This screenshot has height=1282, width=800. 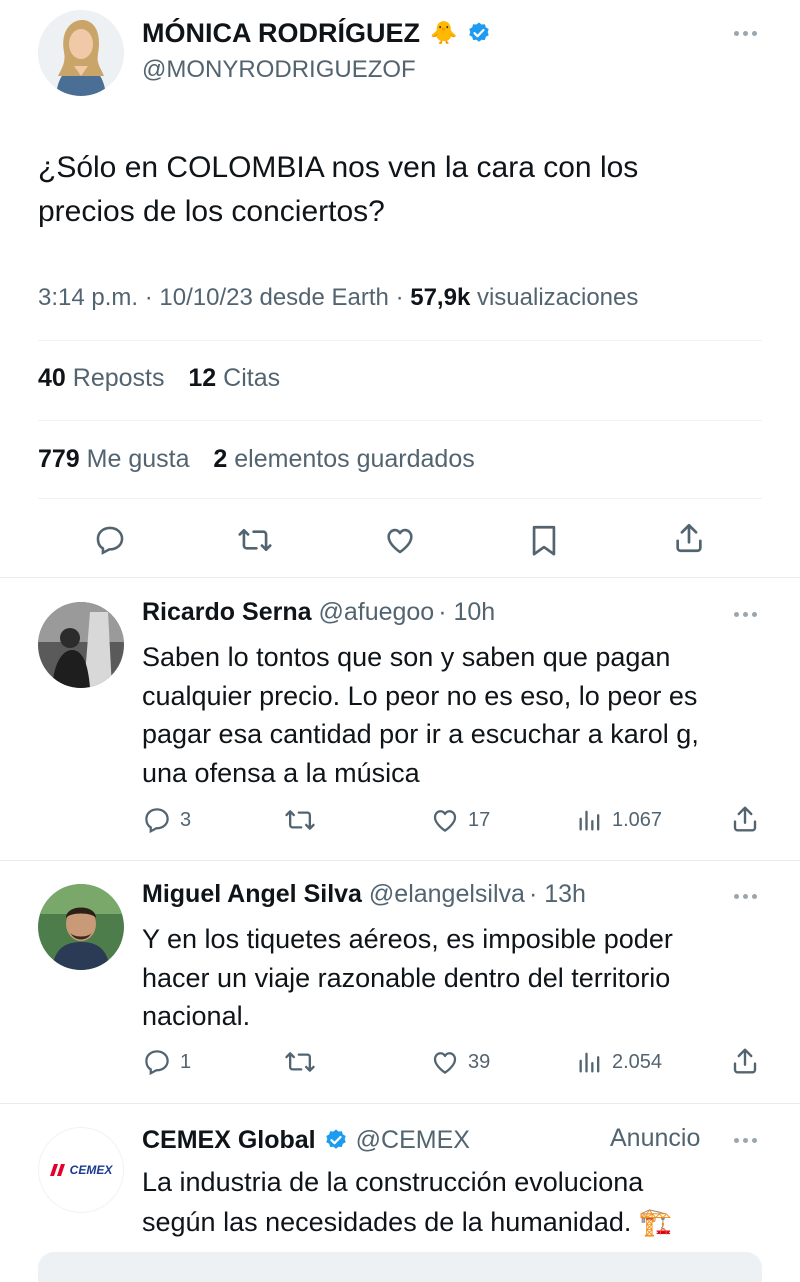 I want to click on reply-reply-count: 3, so click(x=186, y=819).